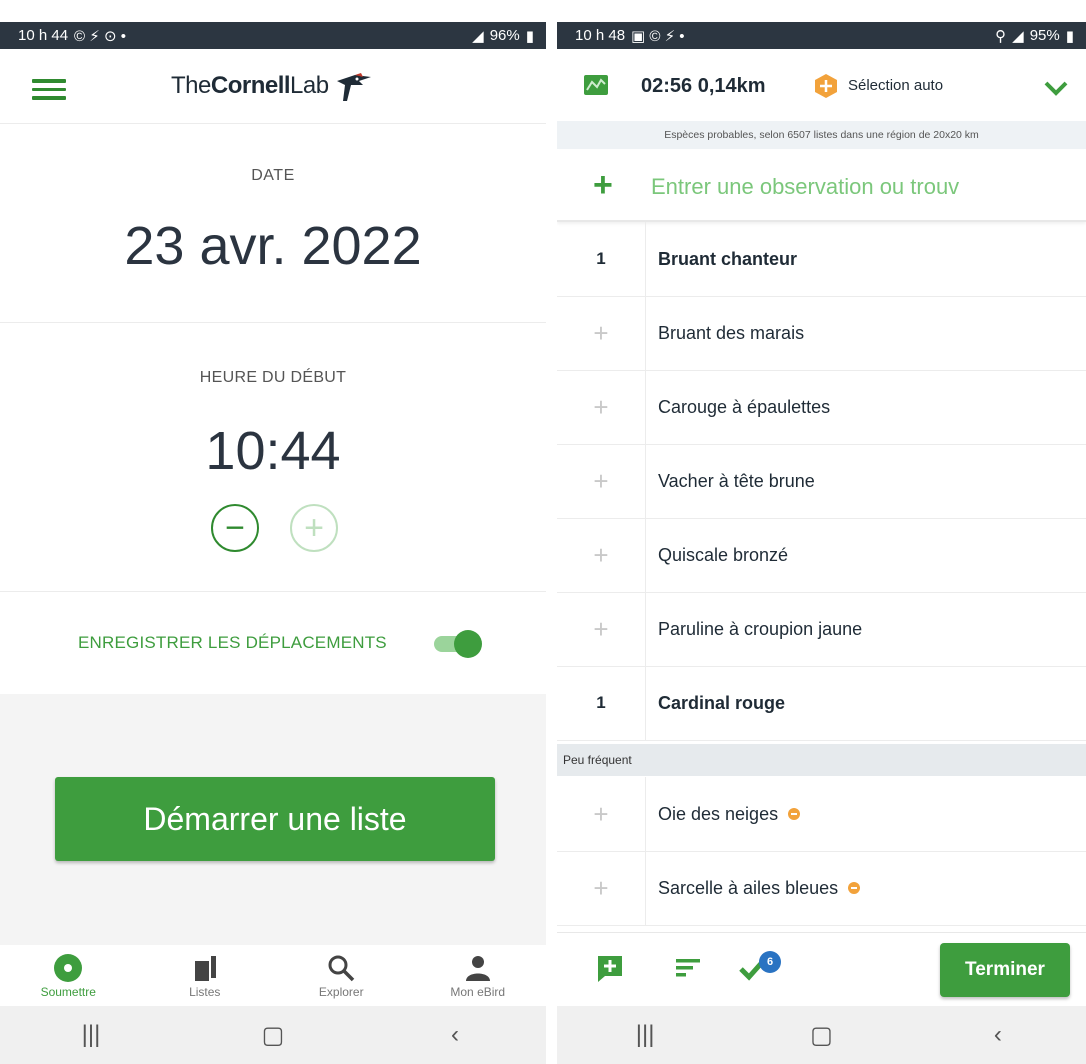 This screenshot has width=1086, height=1064. Describe the element at coordinates (68, 968) in the screenshot. I see `submit-icon` at that location.